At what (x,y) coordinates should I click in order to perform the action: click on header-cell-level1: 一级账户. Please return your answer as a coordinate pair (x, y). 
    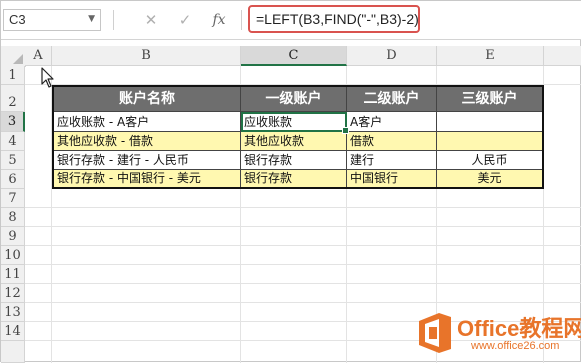
    Looking at the image, I should click on (294, 99).